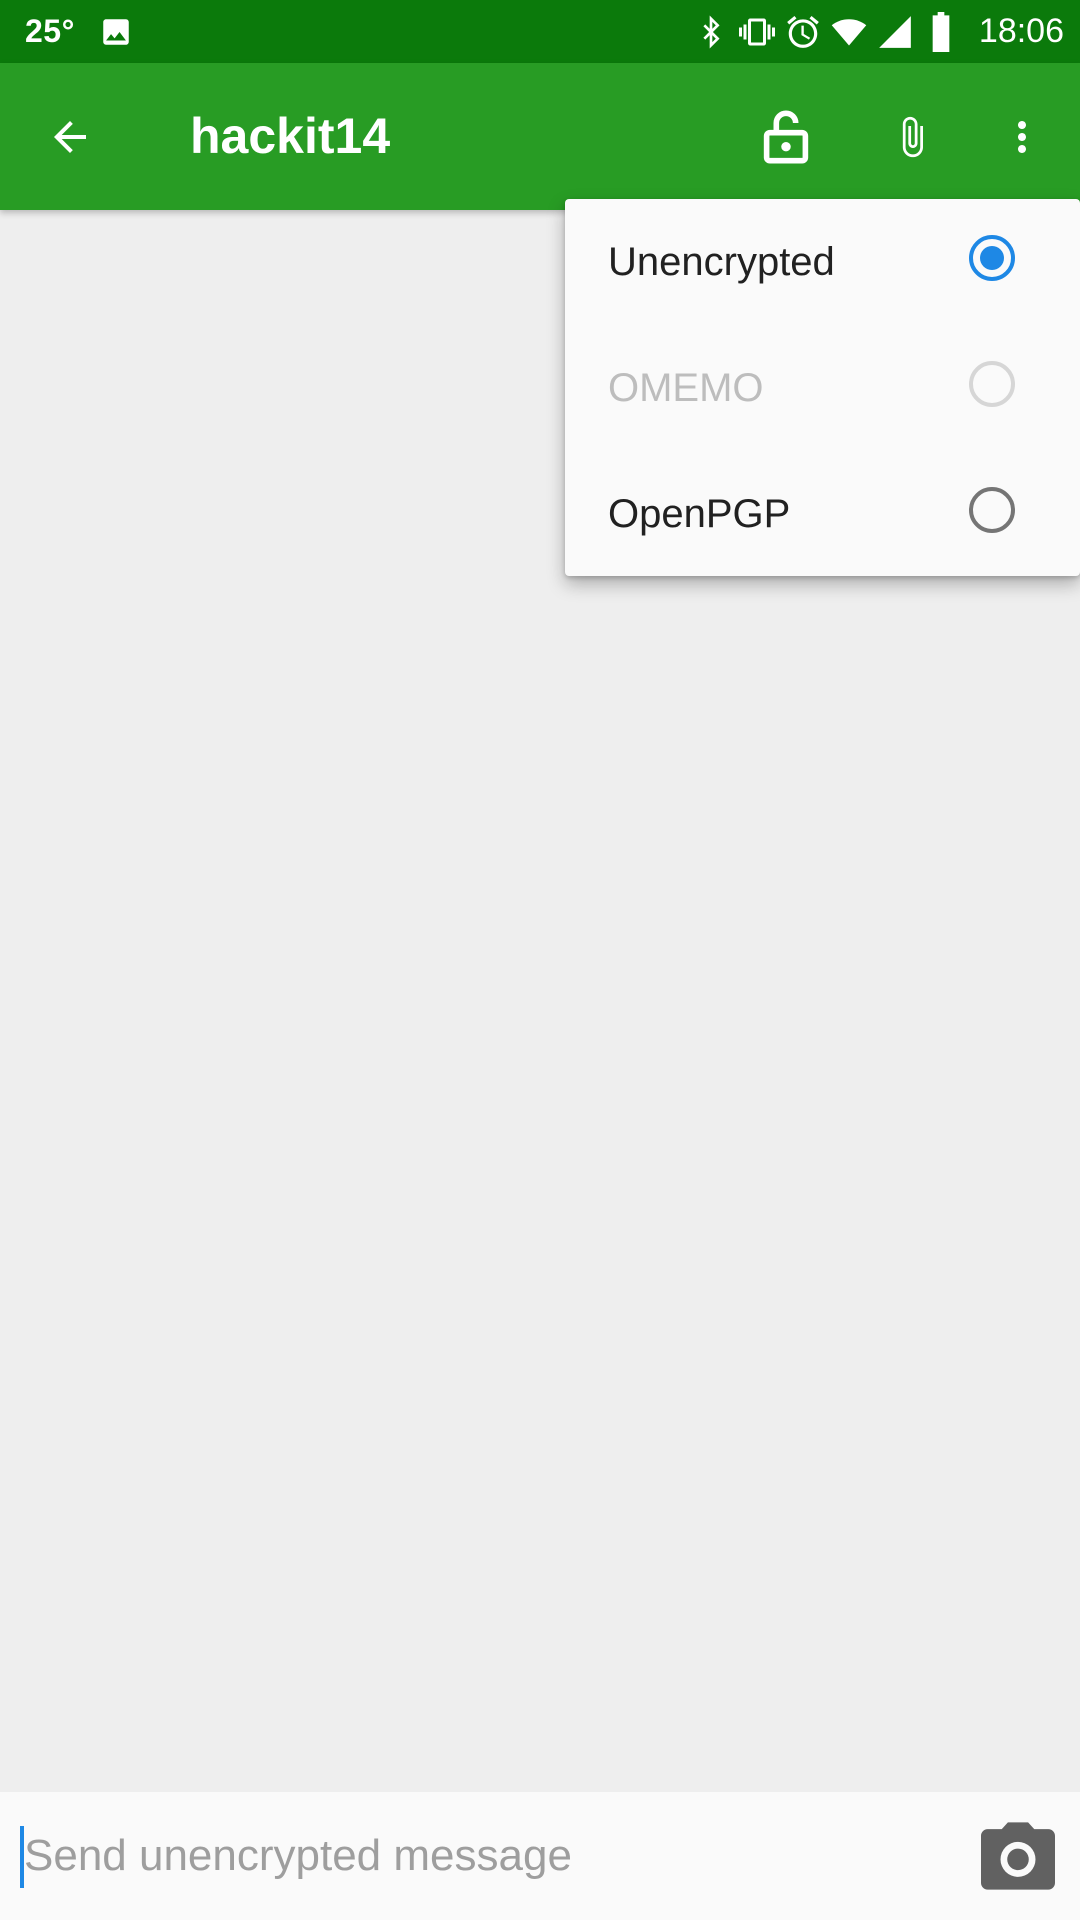 Image resolution: width=1080 pixels, height=1920 pixels. What do you see at coordinates (686, 388) in the screenshot?
I see `menu-item-label: OMEMO` at bounding box center [686, 388].